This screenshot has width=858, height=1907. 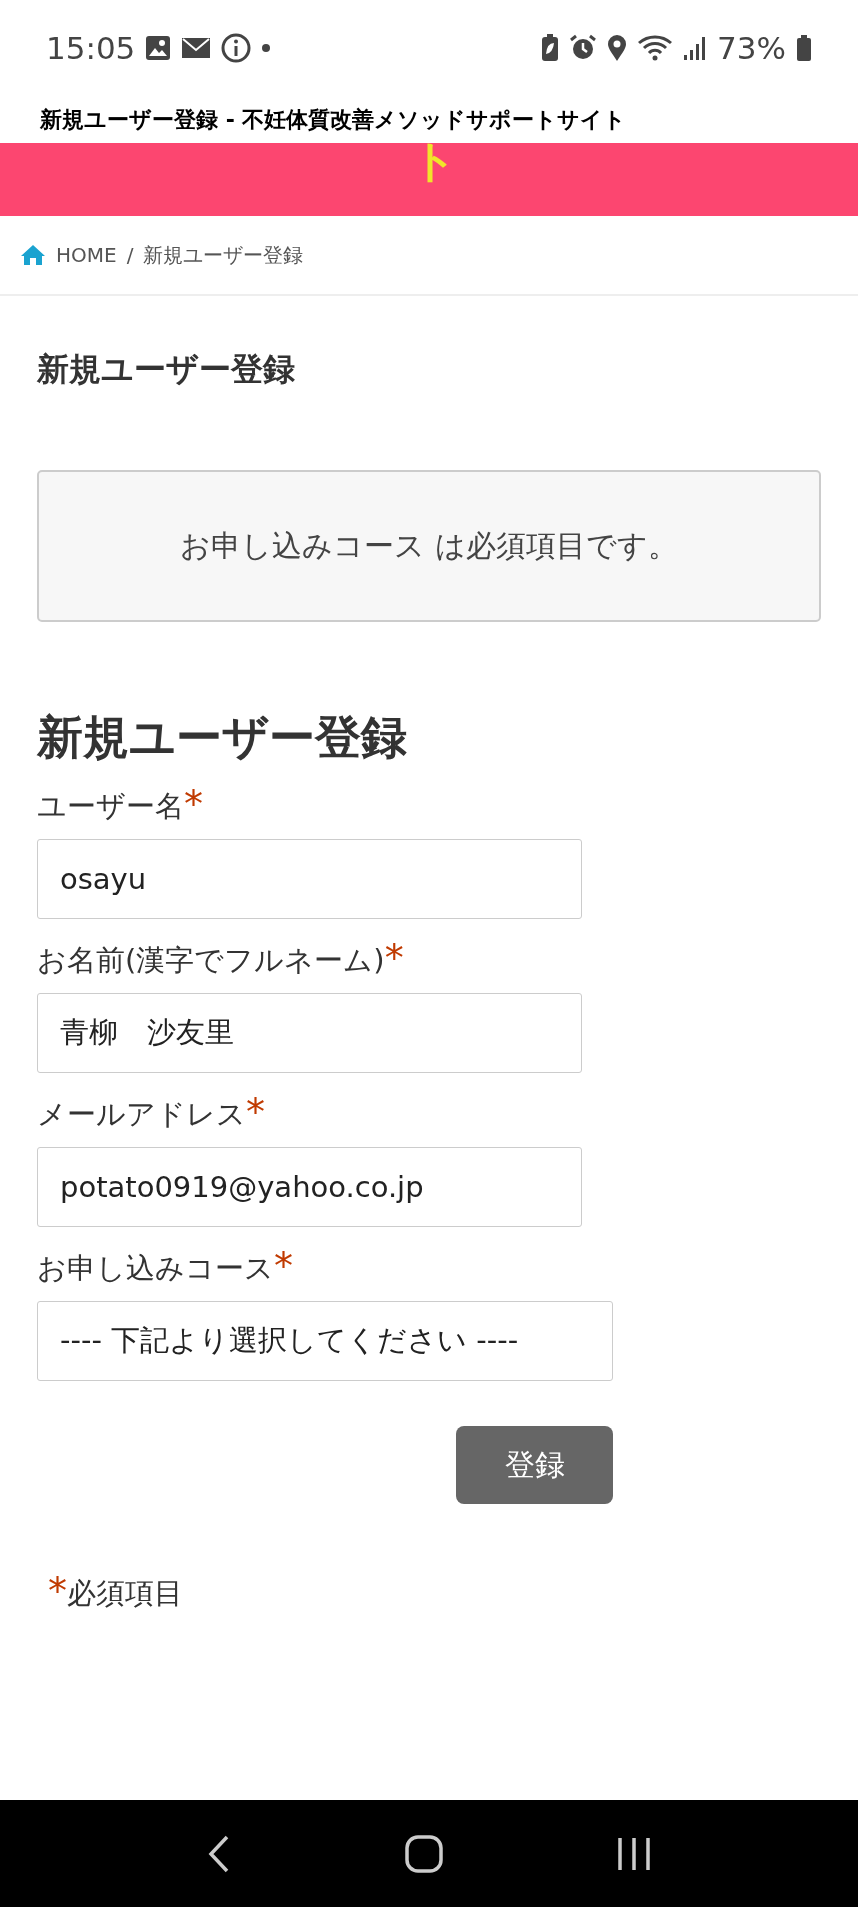 I want to click on field-label: お申し込みコース, so click(x=155, y=1269).